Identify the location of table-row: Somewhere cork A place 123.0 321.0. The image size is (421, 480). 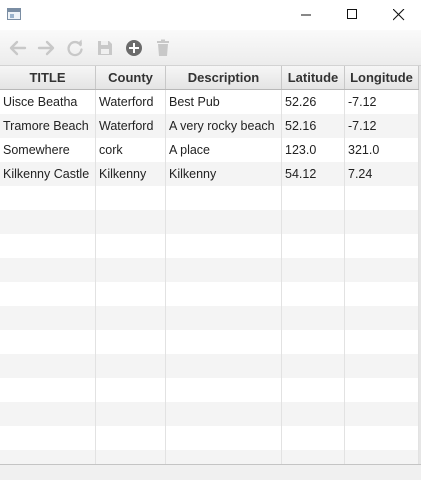
(210, 150).